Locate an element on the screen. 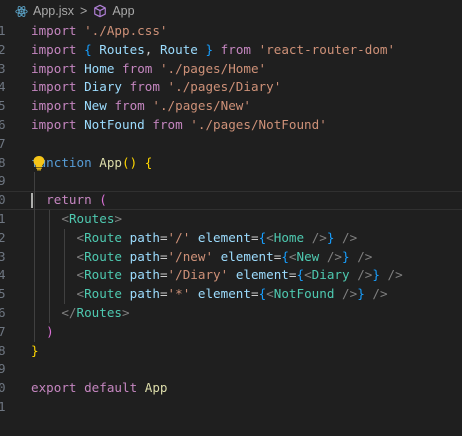 This screenshot has width=462, height=436. code-line: 7 is located at coordinates (231, 144).